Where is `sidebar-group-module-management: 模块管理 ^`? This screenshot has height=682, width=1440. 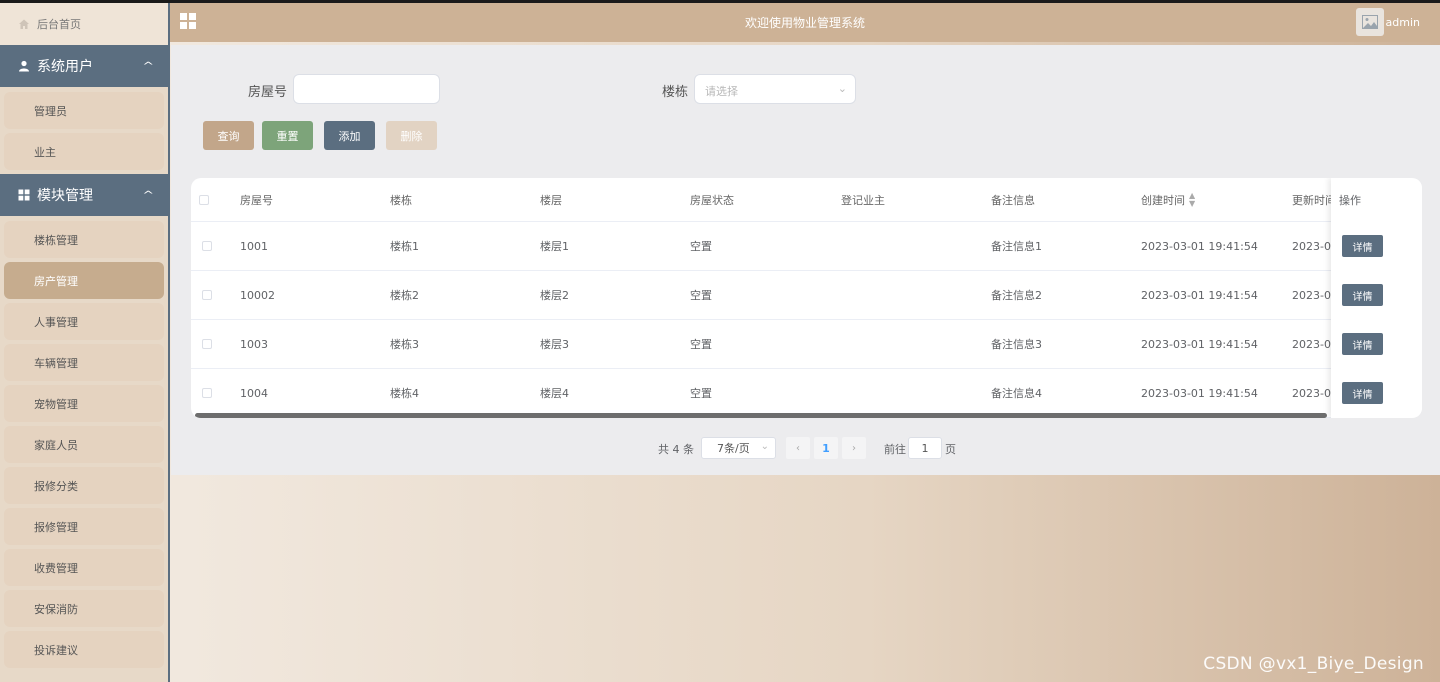
sidebar-group-module-management: 模块管理 ^ is located at coordinates (84, 195).